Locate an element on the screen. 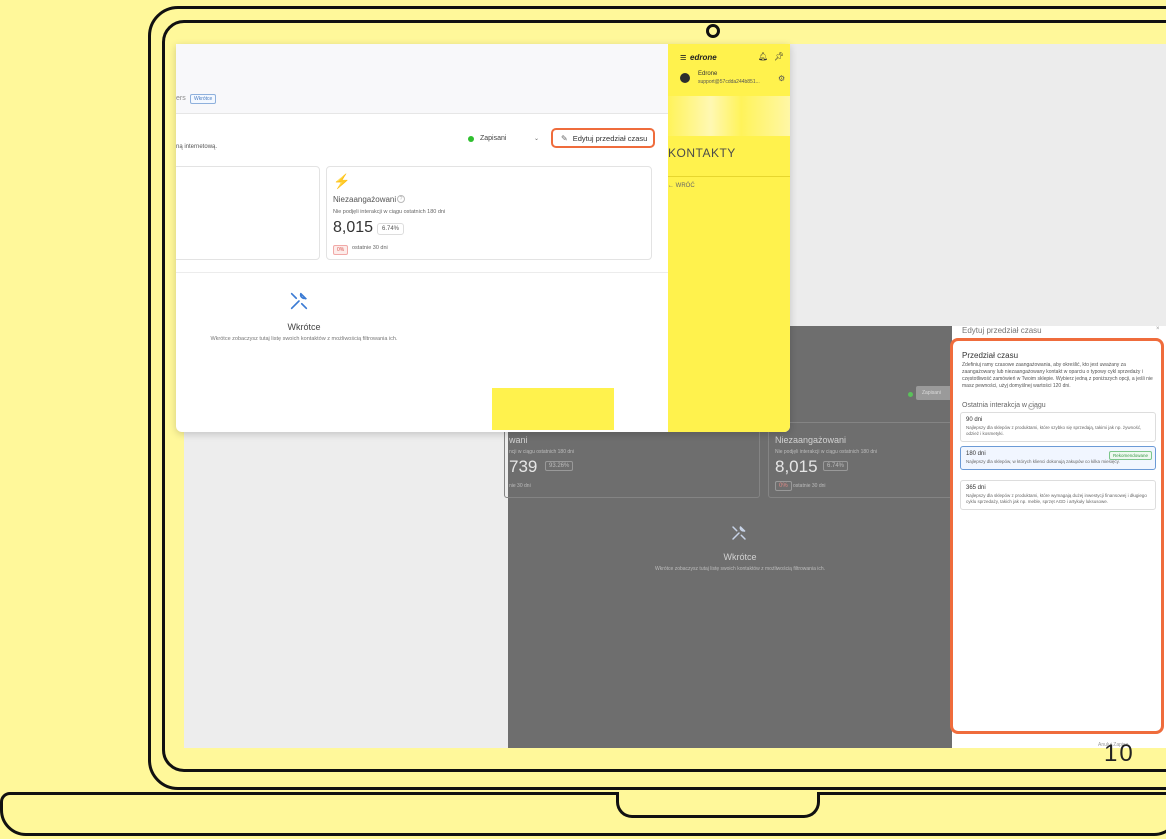 The width and height of the screenshot is (1166, 839). avatar is located at coordinates (685, 78).